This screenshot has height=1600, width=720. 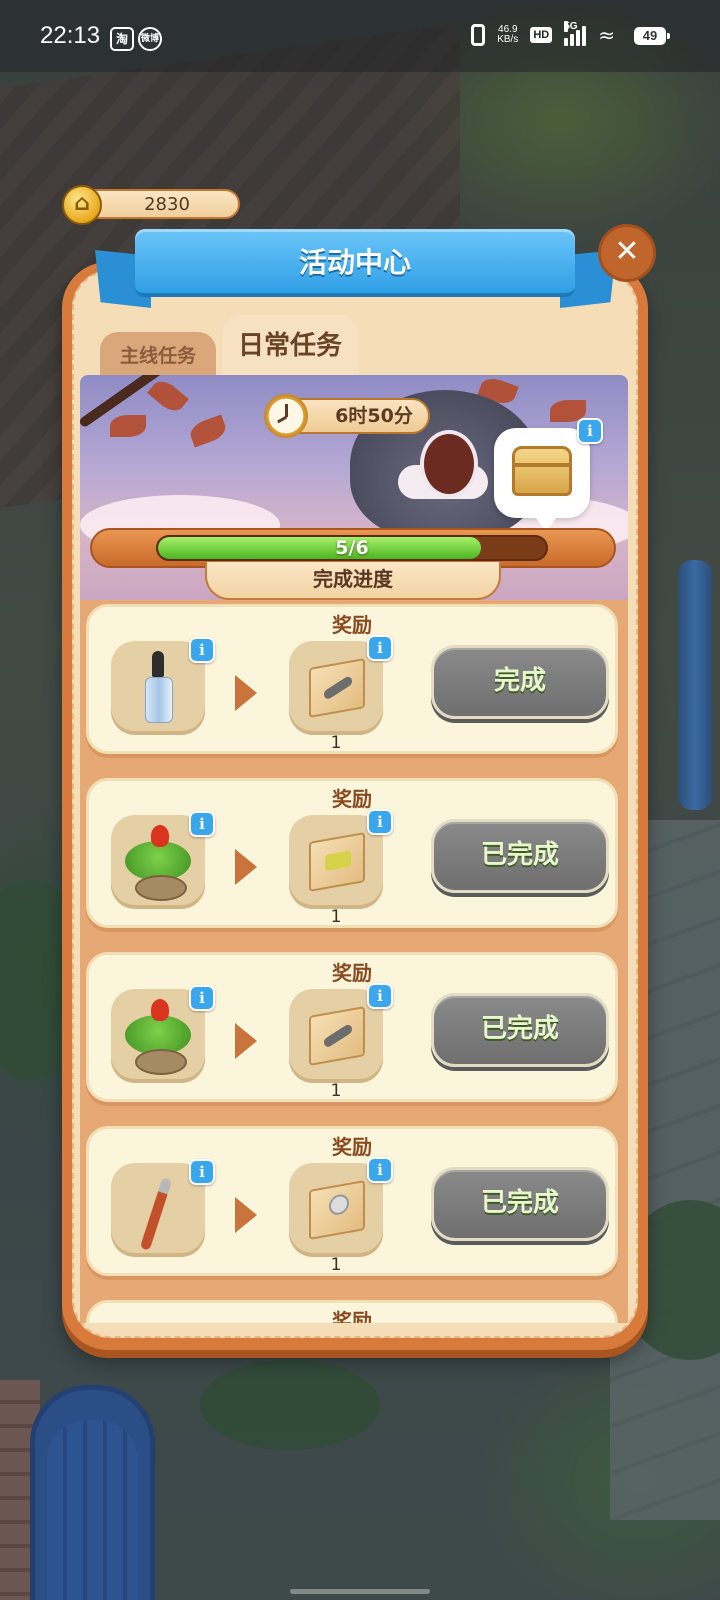 I want to click on net-speed: 46.9 KB/s, so click(x=507, y=35).